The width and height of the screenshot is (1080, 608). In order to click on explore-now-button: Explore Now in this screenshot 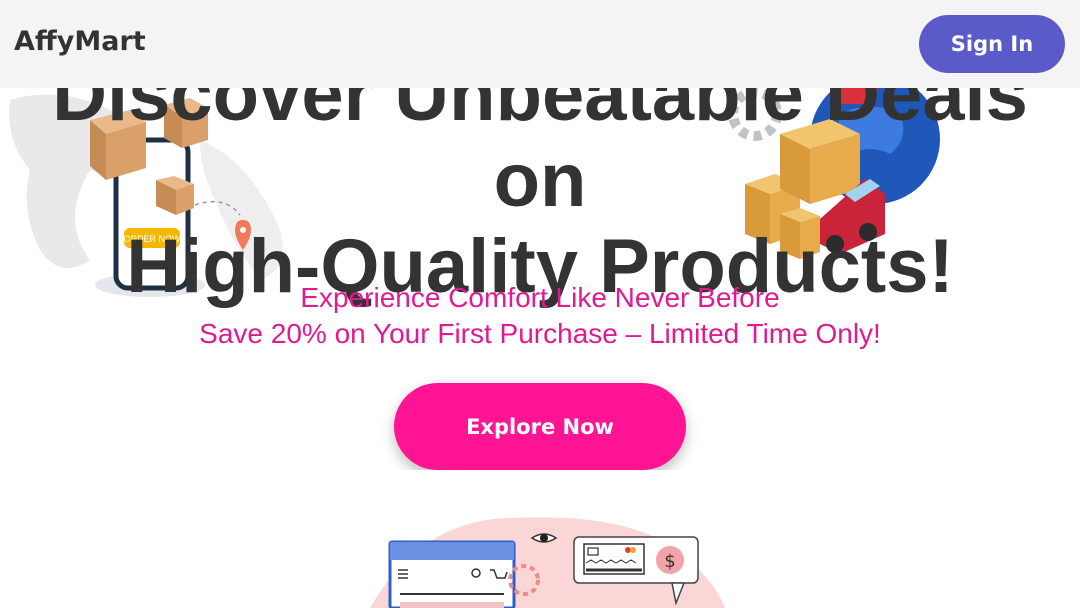, I will do `click(540, 426)`.